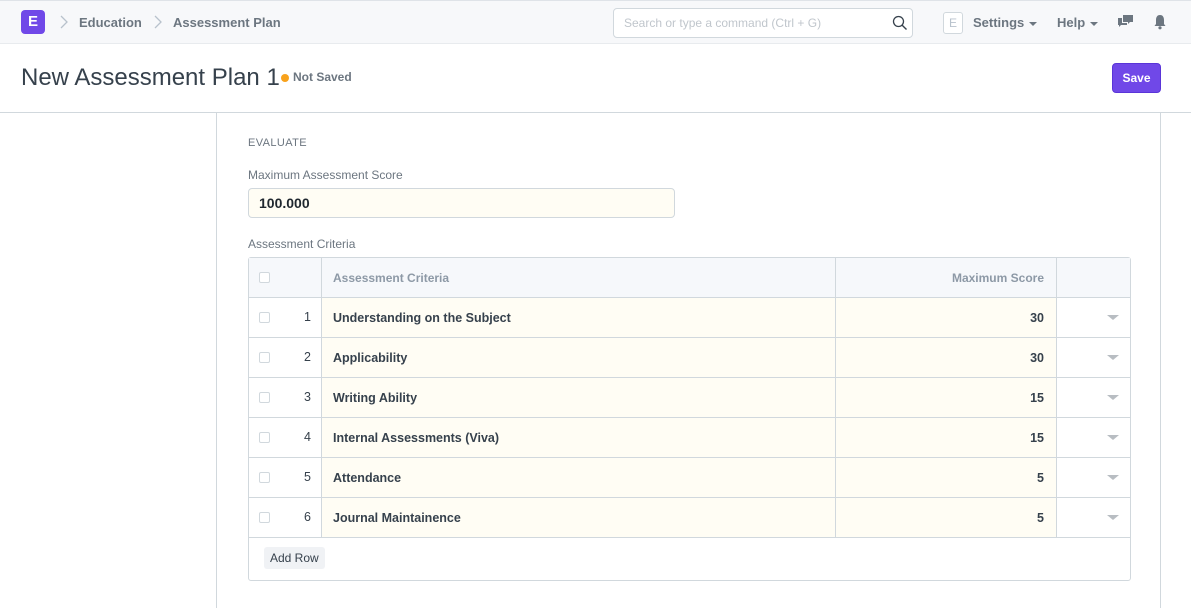  Describe the element at coordinates (900, 23) in the screenshot. I see `search-icon` at that location.